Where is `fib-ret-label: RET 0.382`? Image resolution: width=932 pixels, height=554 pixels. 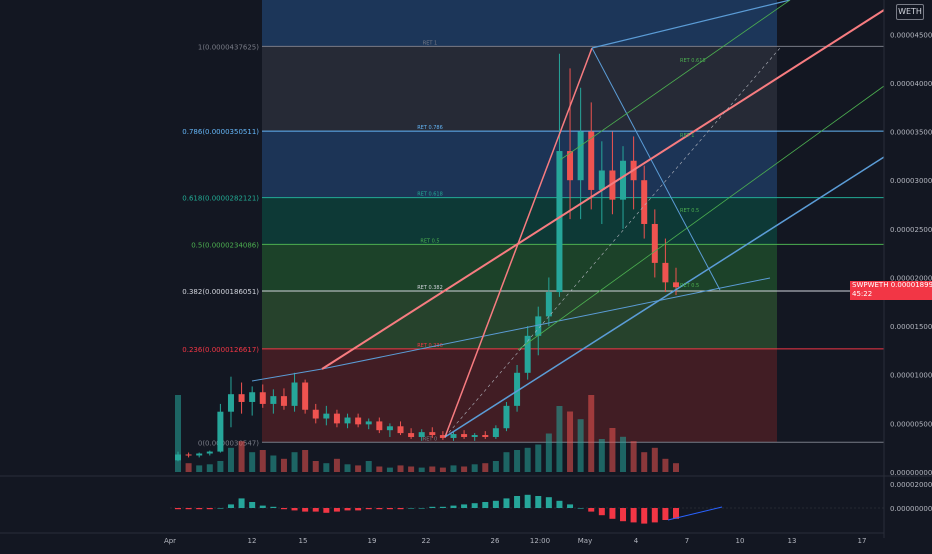
fib-ret-label: RET 0.382 is located at coordinates (430, 288).